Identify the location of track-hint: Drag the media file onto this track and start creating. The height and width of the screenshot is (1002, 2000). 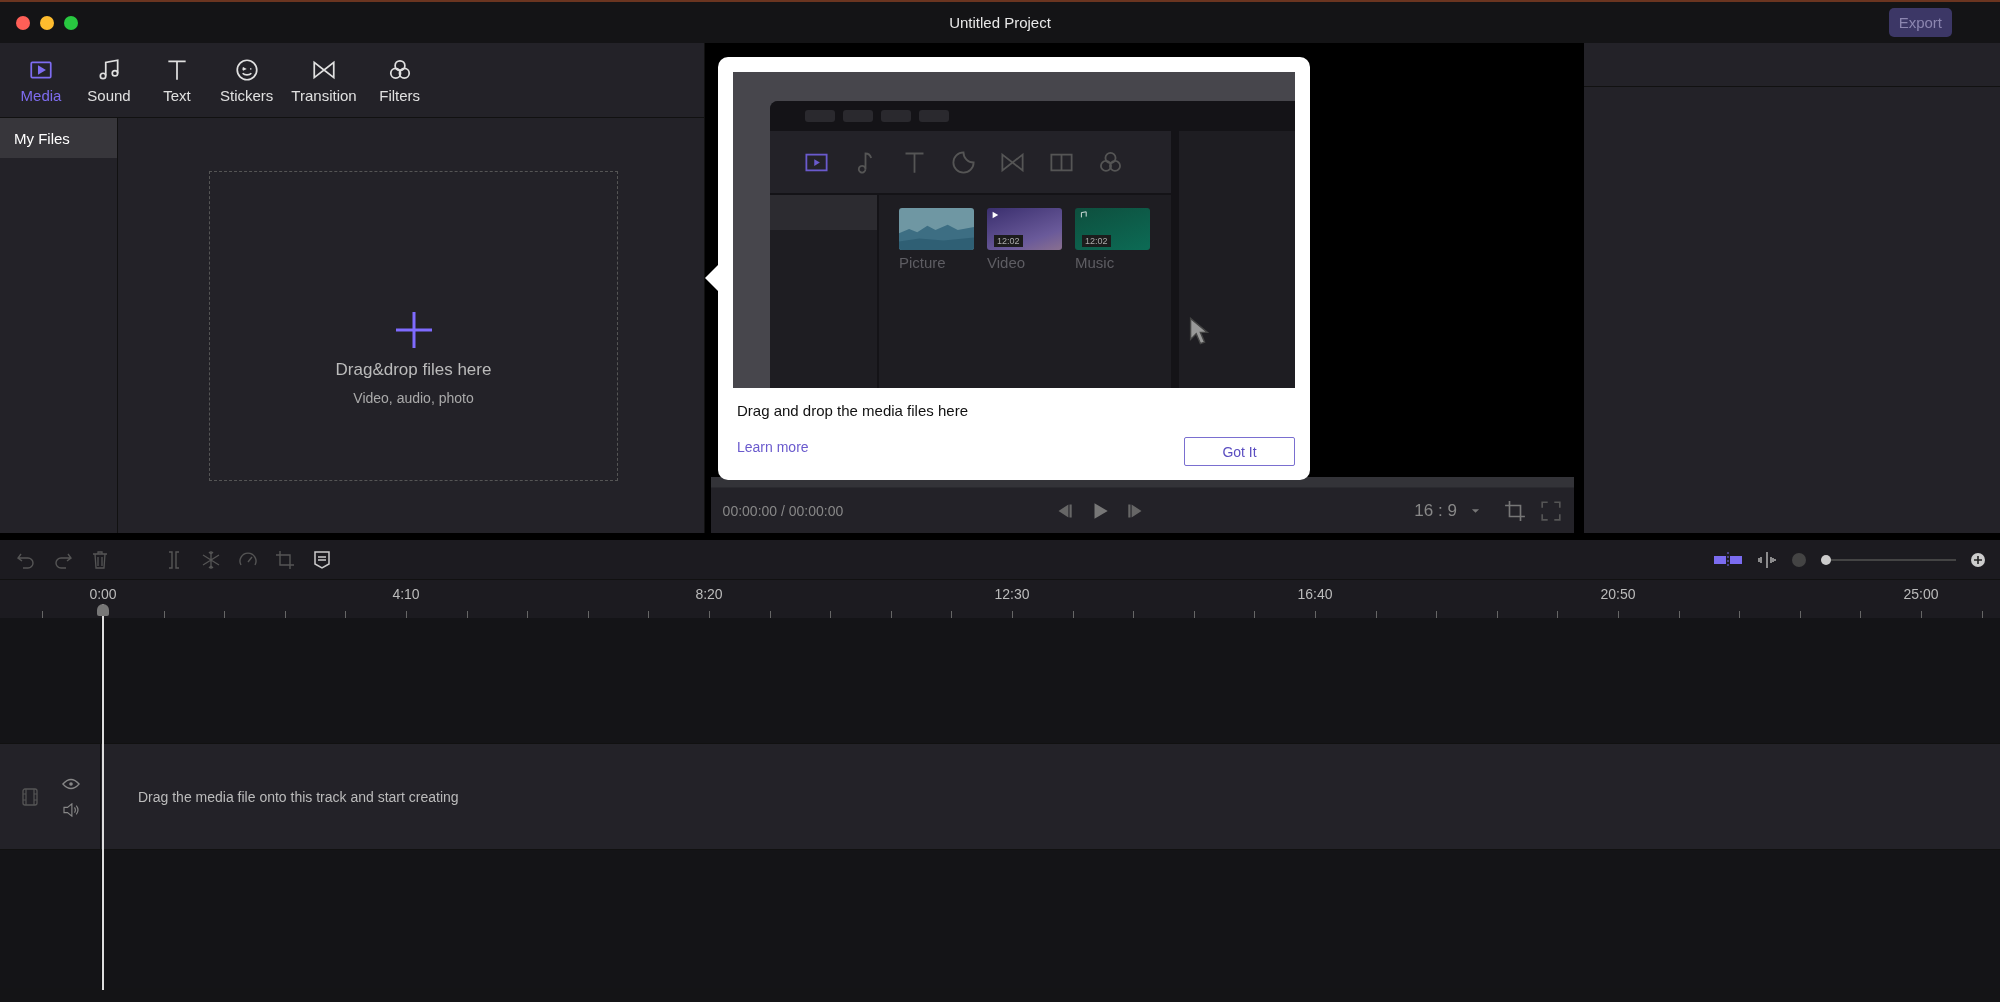
(298, 796).